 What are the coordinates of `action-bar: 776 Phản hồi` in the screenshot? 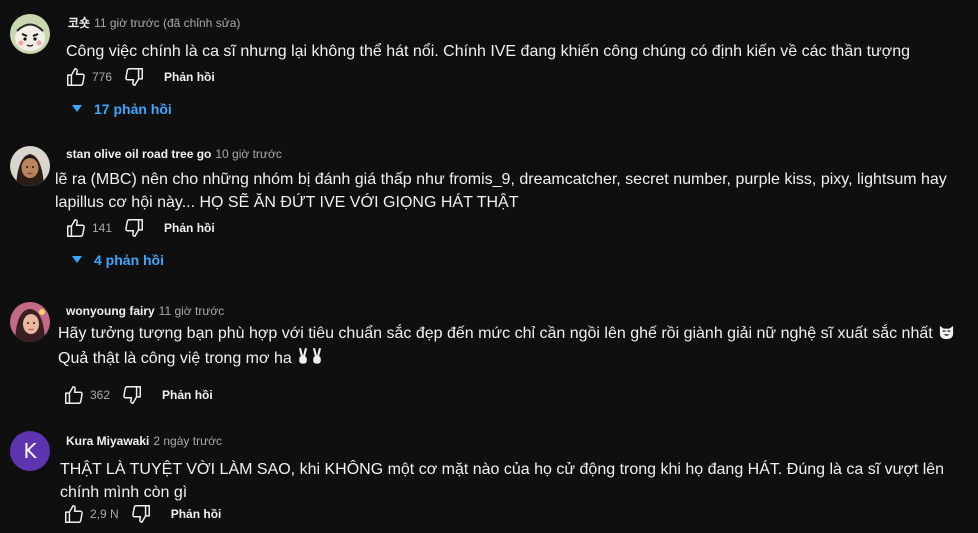 It's located at (139, 77).